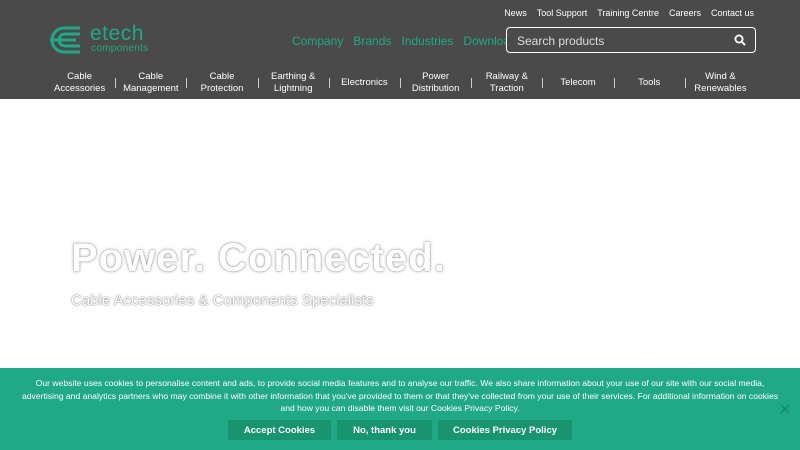  I want to click on search-icon, so click(740, 40).